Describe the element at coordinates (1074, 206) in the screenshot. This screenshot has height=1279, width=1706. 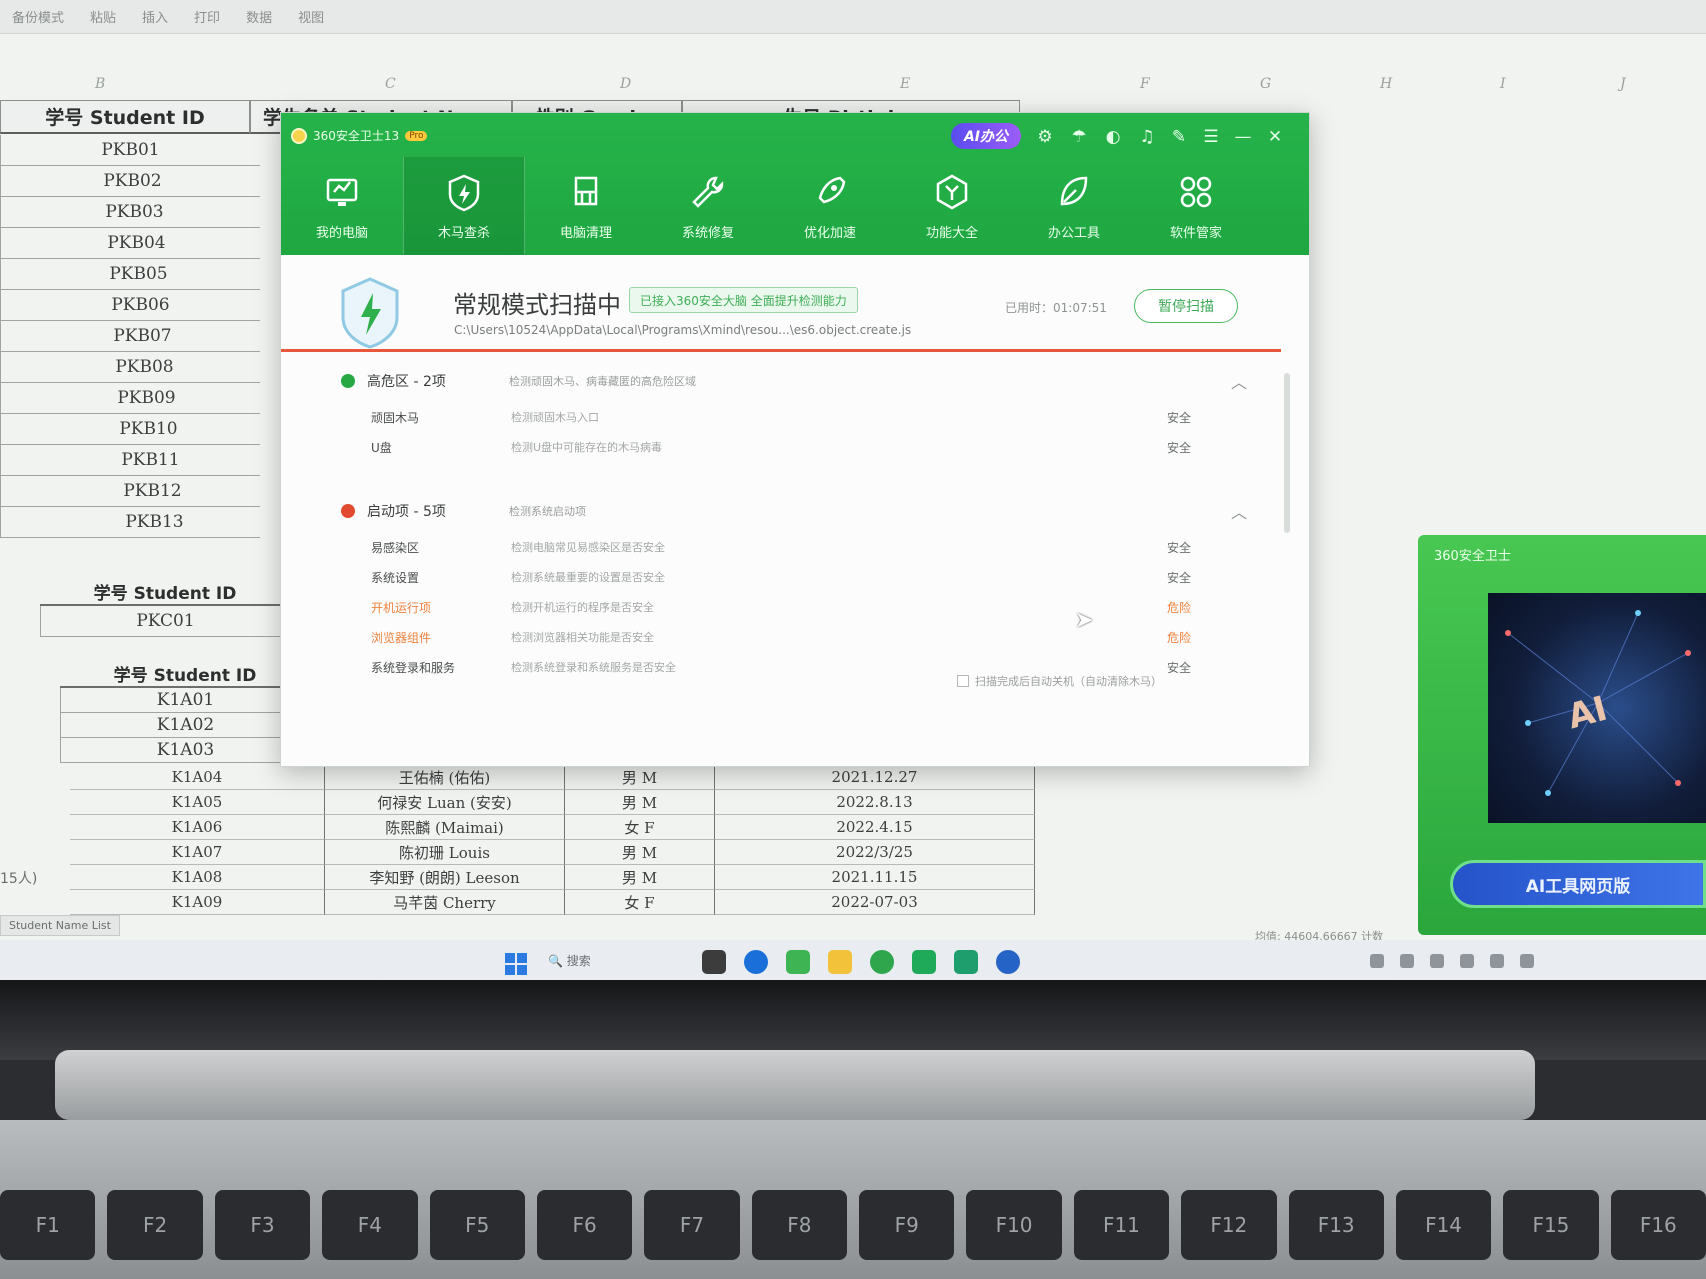
I see `nav-item-6: 办公工具` at that location.